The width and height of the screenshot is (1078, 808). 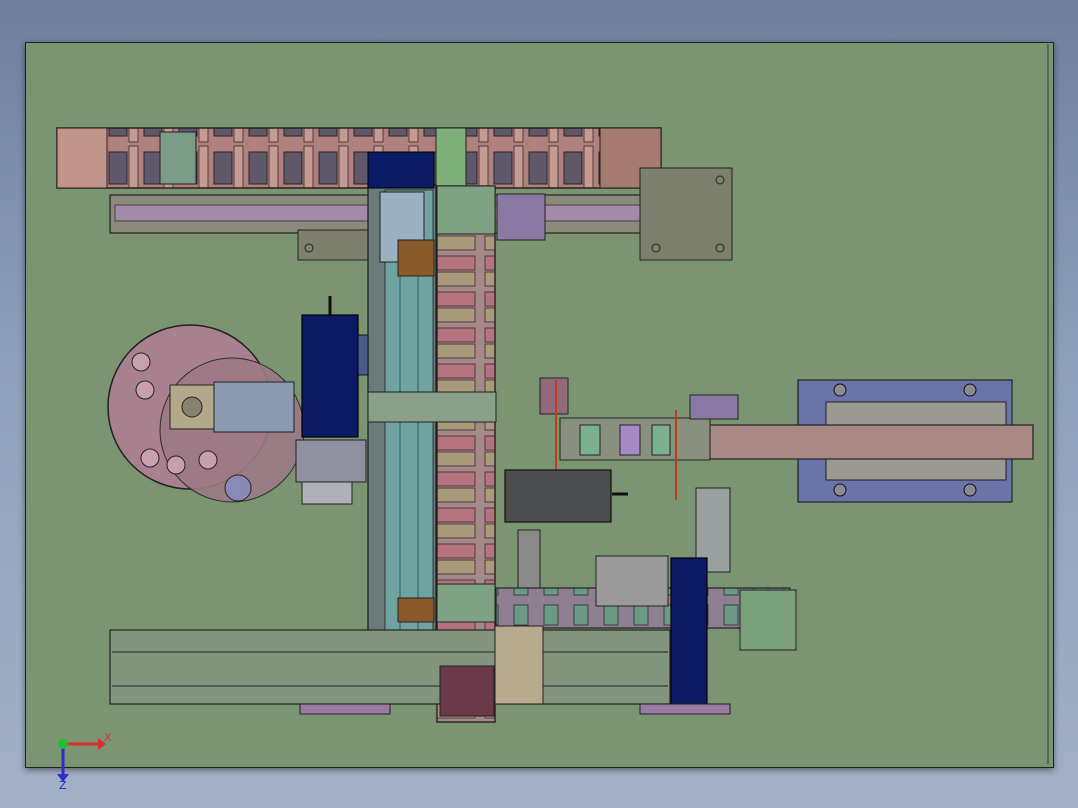 What do you see at coordinates (420, 671) in the screenshot?
I see `bottom-linear-rail` at bounding box center [420, 671].